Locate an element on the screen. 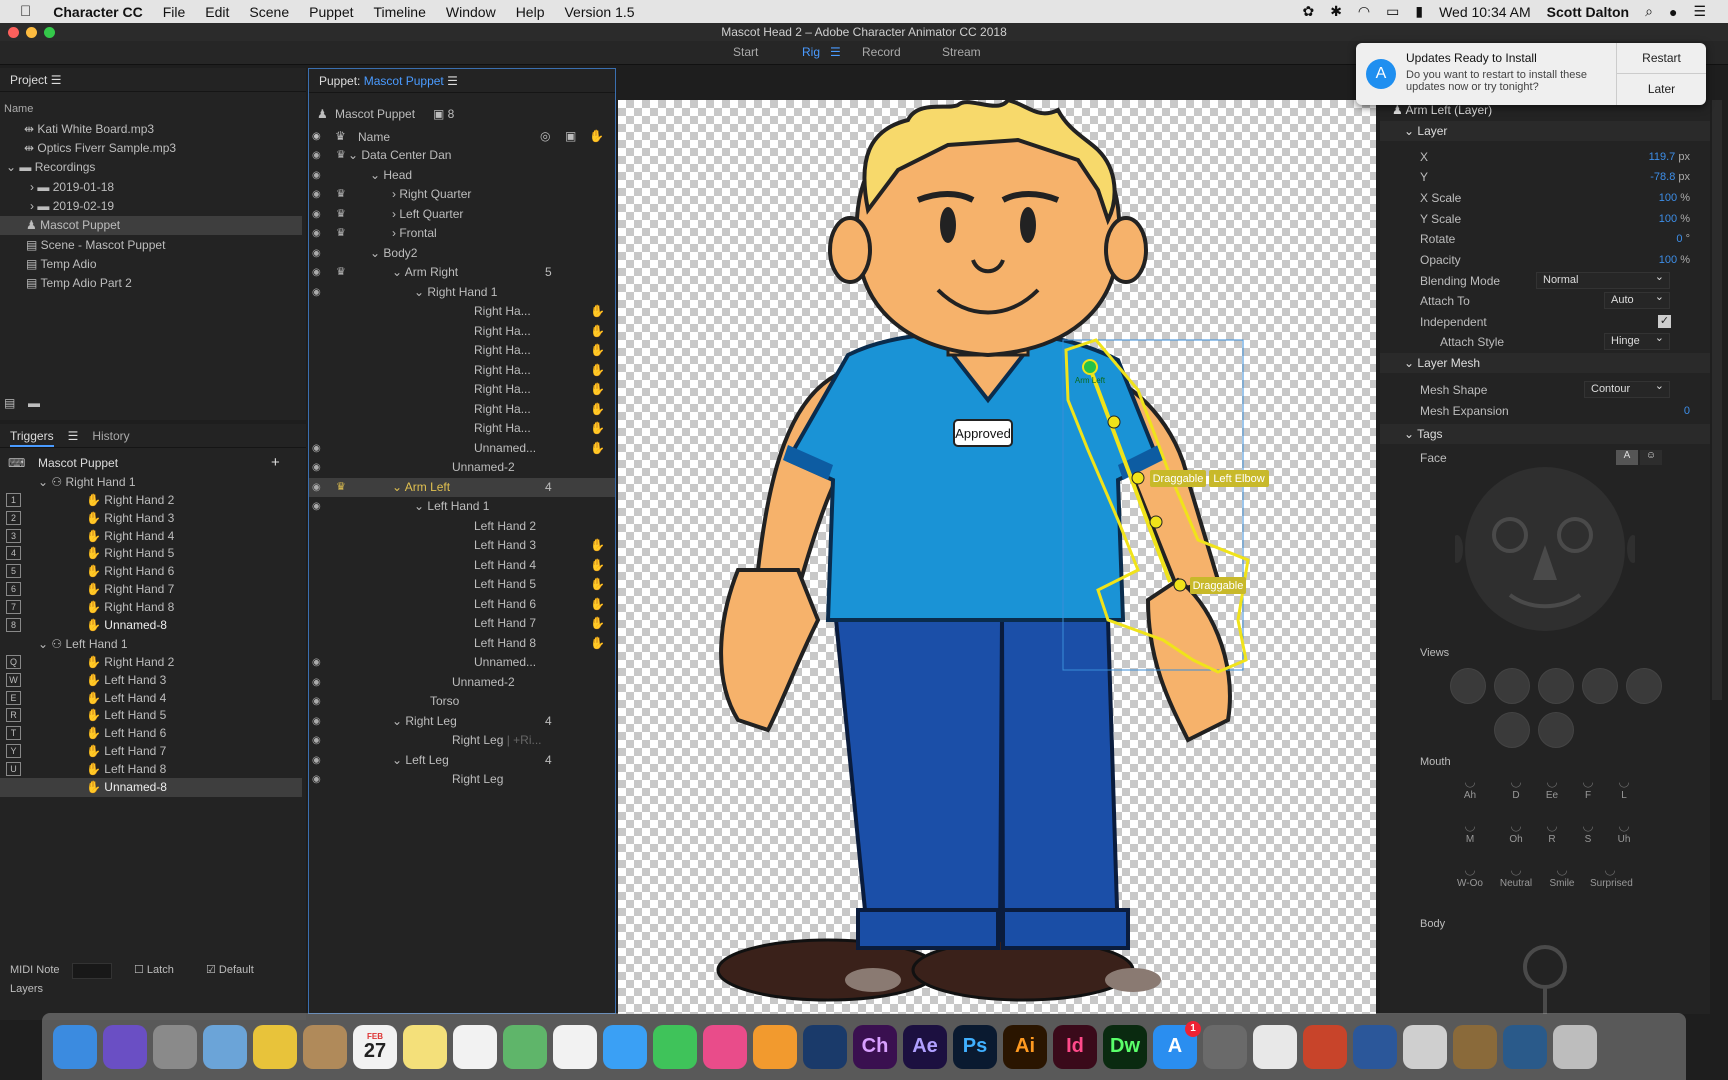 This screenshot has height=1080, width=1728. trigger-item: ✋ Left Hand 4 is located at coordinates (126, 698).